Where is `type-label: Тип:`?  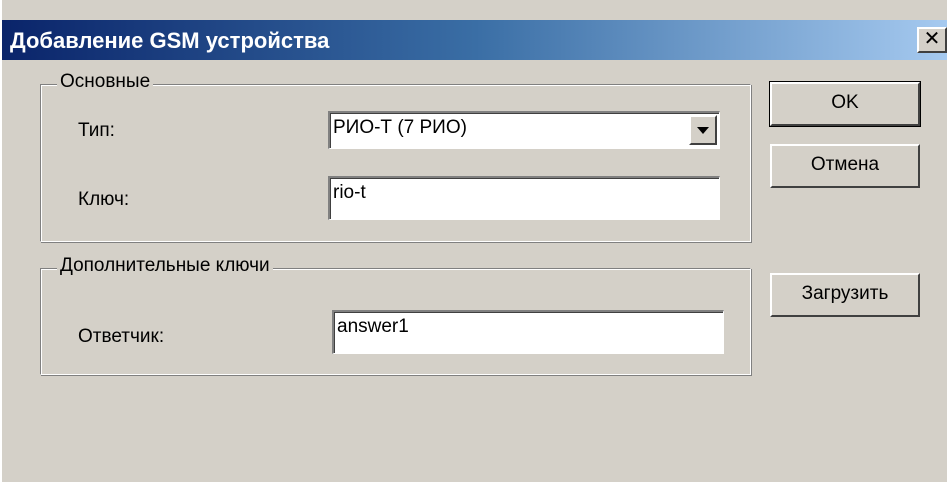
type-label: Тип: is located at coordinates (96, 130).